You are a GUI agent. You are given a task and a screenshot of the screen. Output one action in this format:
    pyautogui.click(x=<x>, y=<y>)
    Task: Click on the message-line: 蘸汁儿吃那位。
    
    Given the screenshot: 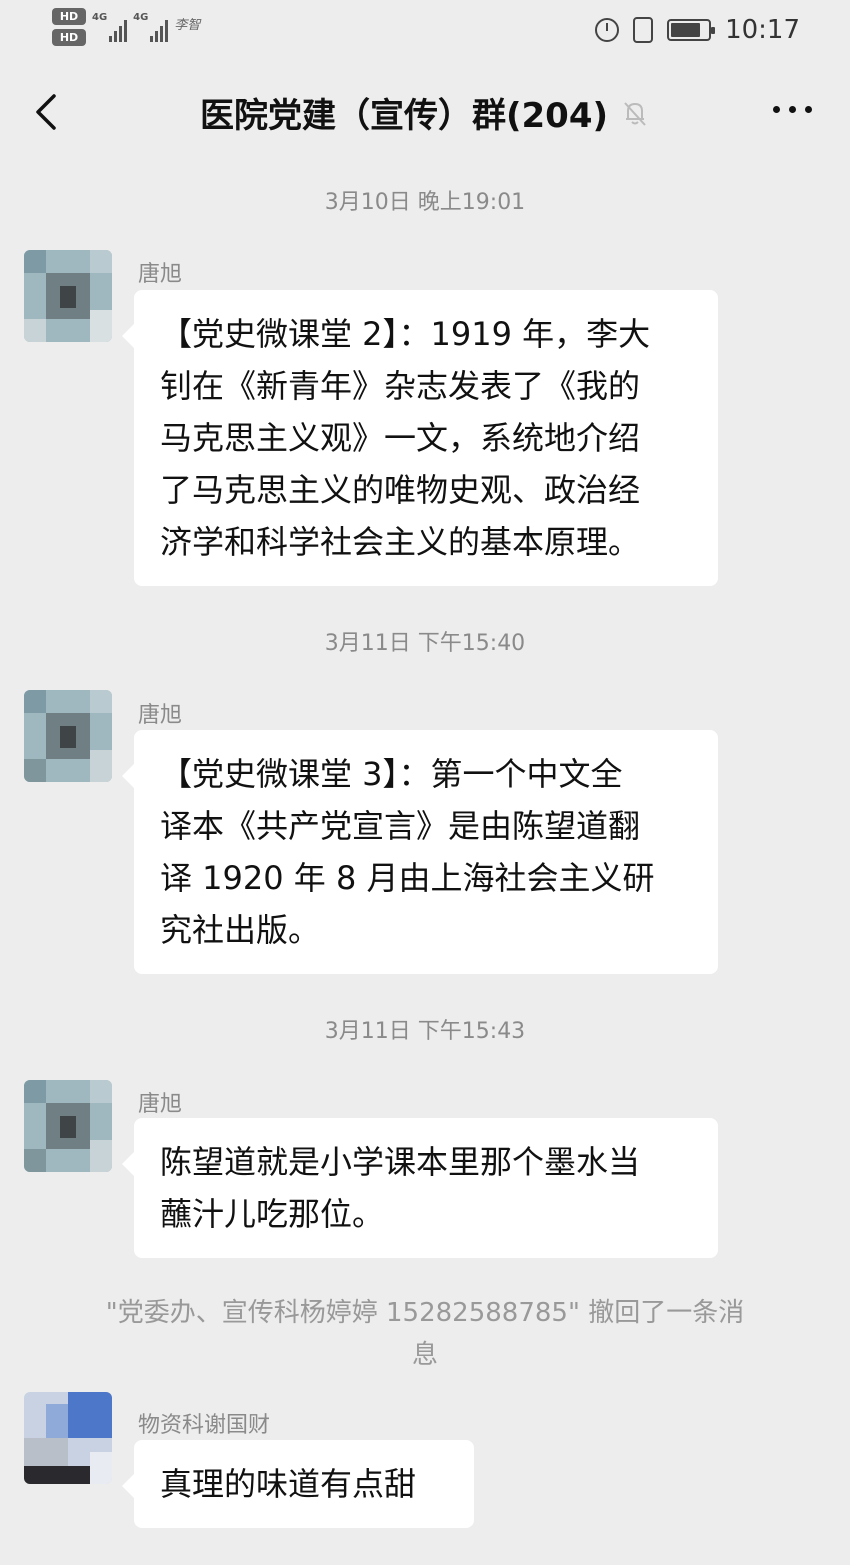 What is the action you would take?
    pyautogui.click(x=272, y=1214)
    